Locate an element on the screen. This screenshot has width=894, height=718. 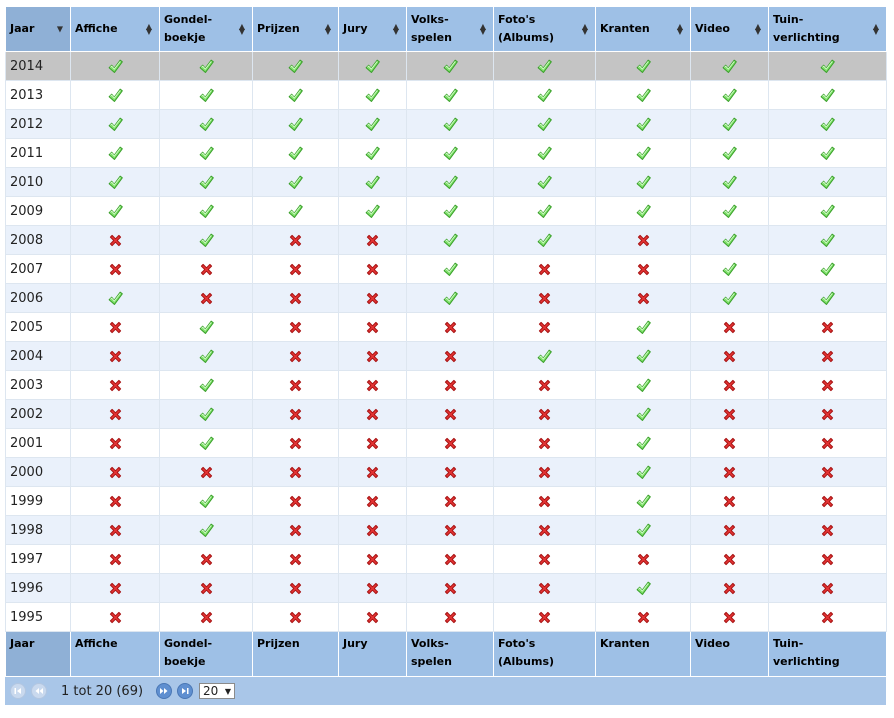
table-row: 2000 is located at coordinates (446, 472).